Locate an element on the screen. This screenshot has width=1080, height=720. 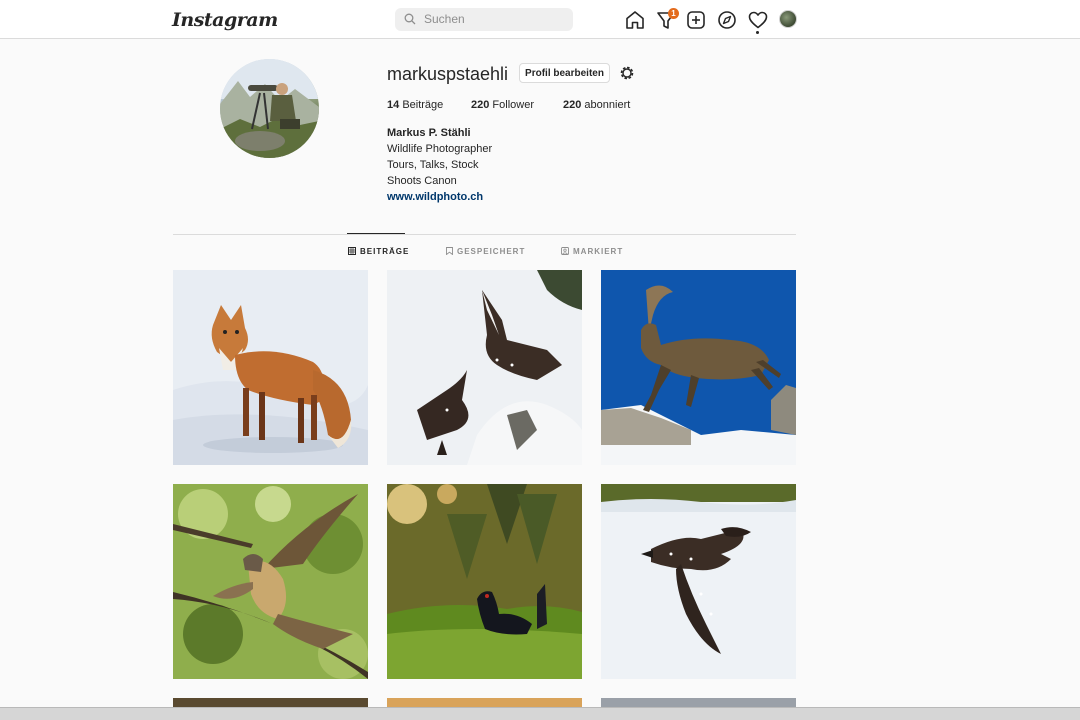
website-link: www.wildphoto.ch is located at coordinates (435, 197).